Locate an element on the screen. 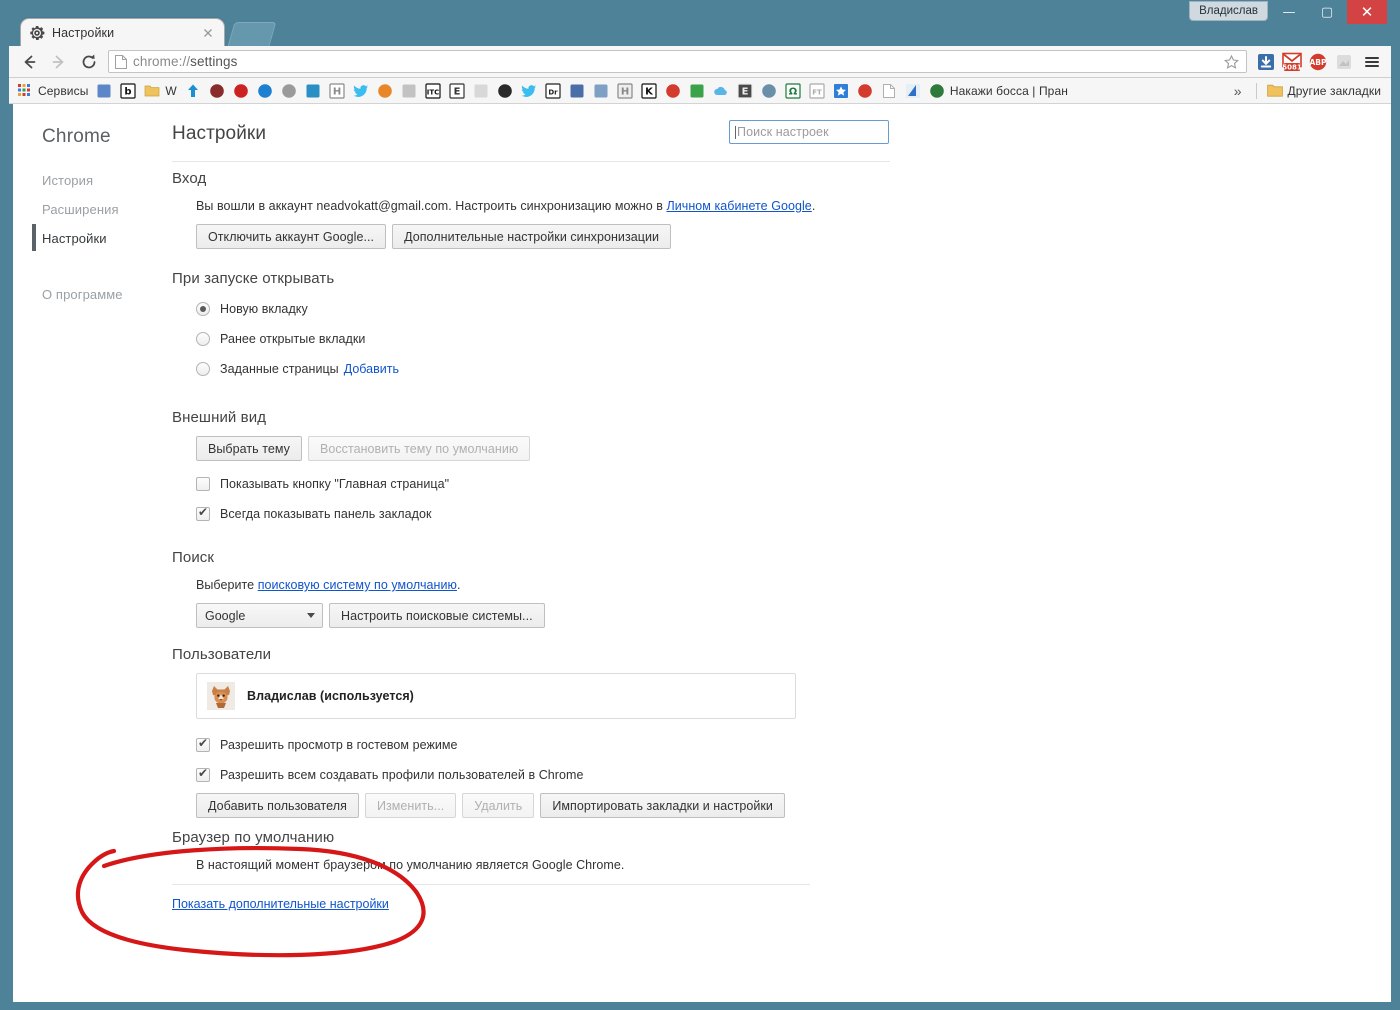 This screenshot has width=1400, height=1010. startup-option-specific-pages: Заданные страницы Добавить is located at coordinates (297, 368).